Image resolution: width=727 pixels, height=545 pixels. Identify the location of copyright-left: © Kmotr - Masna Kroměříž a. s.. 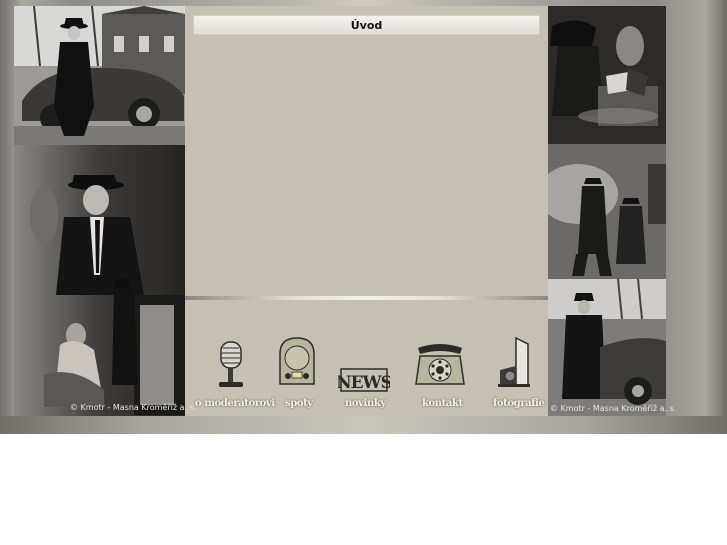
(133, 407).